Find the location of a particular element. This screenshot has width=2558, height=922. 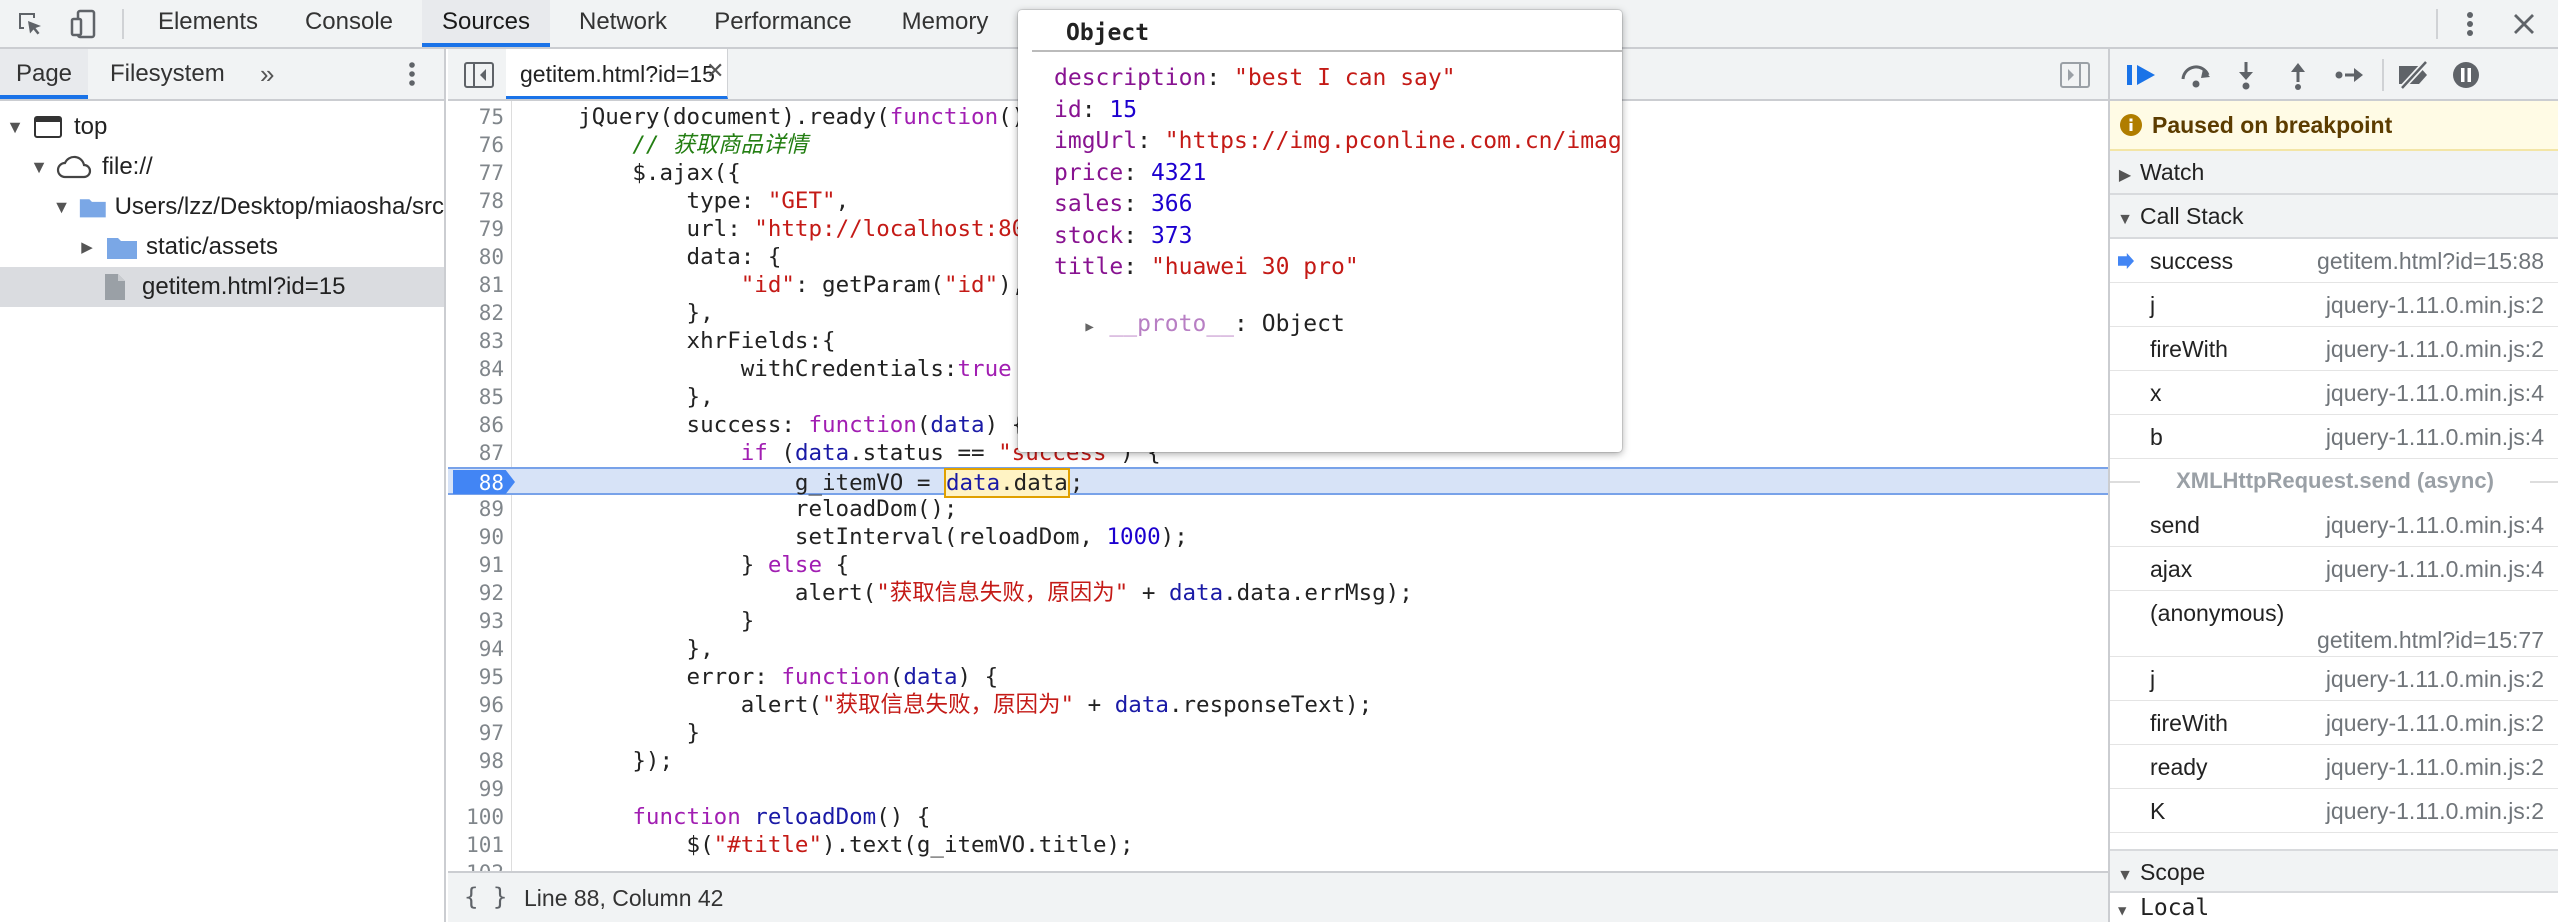

tree-item-top: ▼ top is located at coordinates (222, 127).